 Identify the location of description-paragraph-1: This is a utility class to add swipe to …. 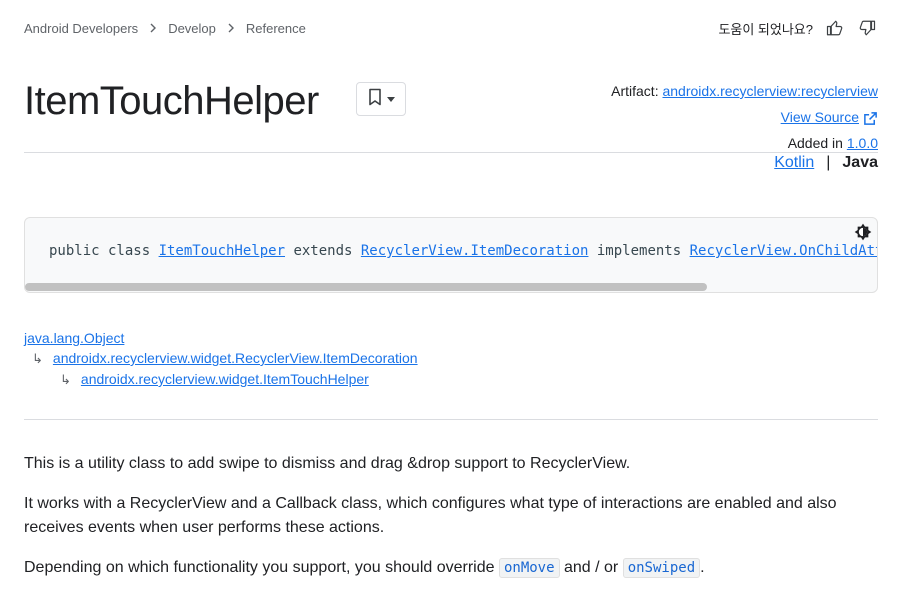
(327, 463).